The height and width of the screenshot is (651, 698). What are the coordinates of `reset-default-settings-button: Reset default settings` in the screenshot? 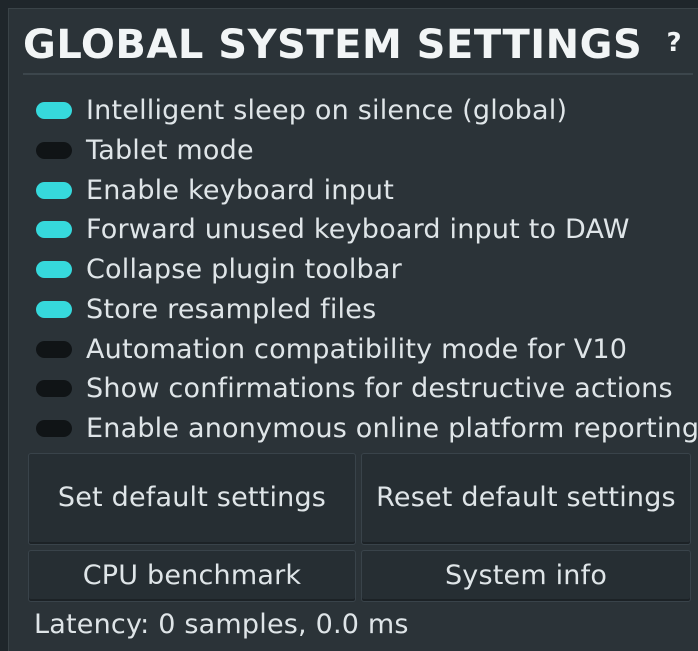 It's located at (526, 499).